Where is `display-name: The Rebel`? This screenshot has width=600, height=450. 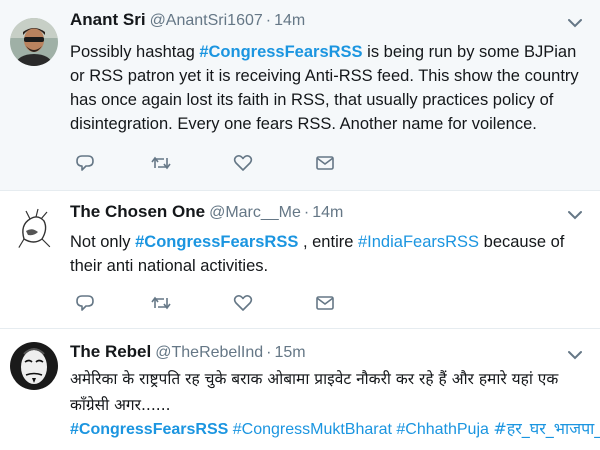
display-name: The Rebel is located at coordinates (110, 351).